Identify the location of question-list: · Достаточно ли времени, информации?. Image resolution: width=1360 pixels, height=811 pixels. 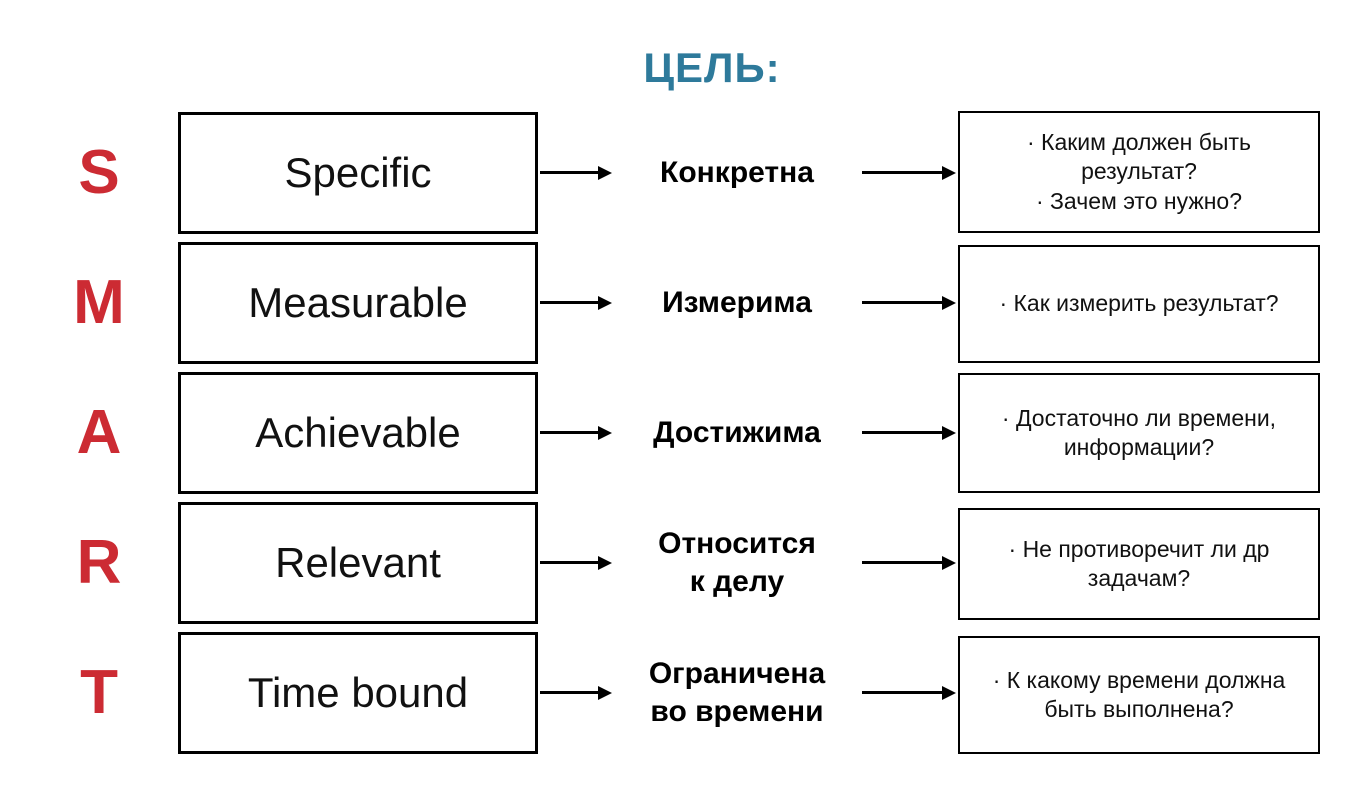
(1139, 433).